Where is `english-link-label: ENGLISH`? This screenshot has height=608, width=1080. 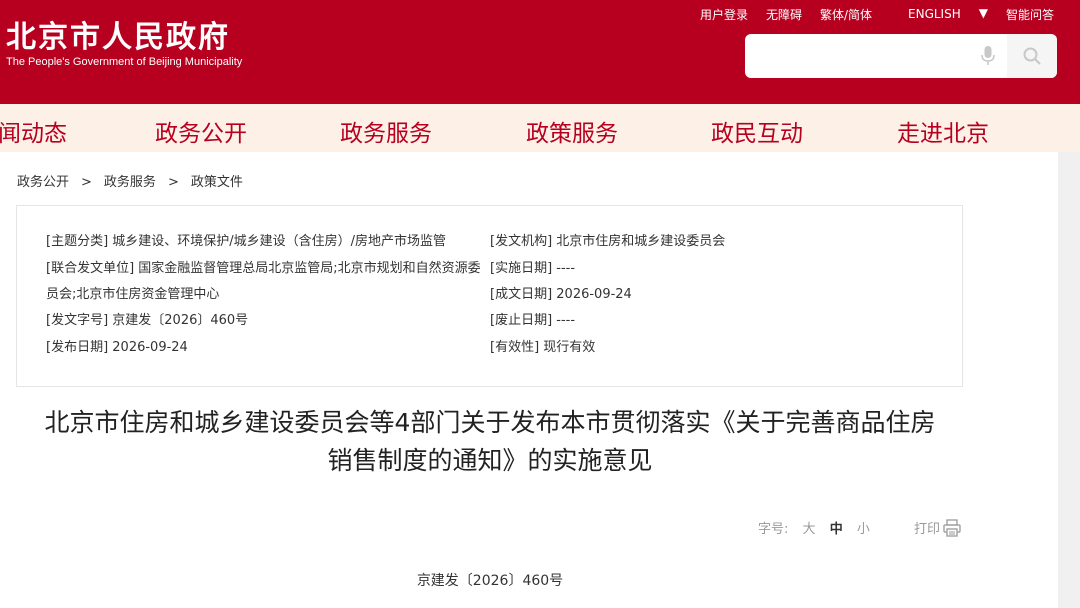
english-link-label: ENGLISH is located at coordinates (934, 14).